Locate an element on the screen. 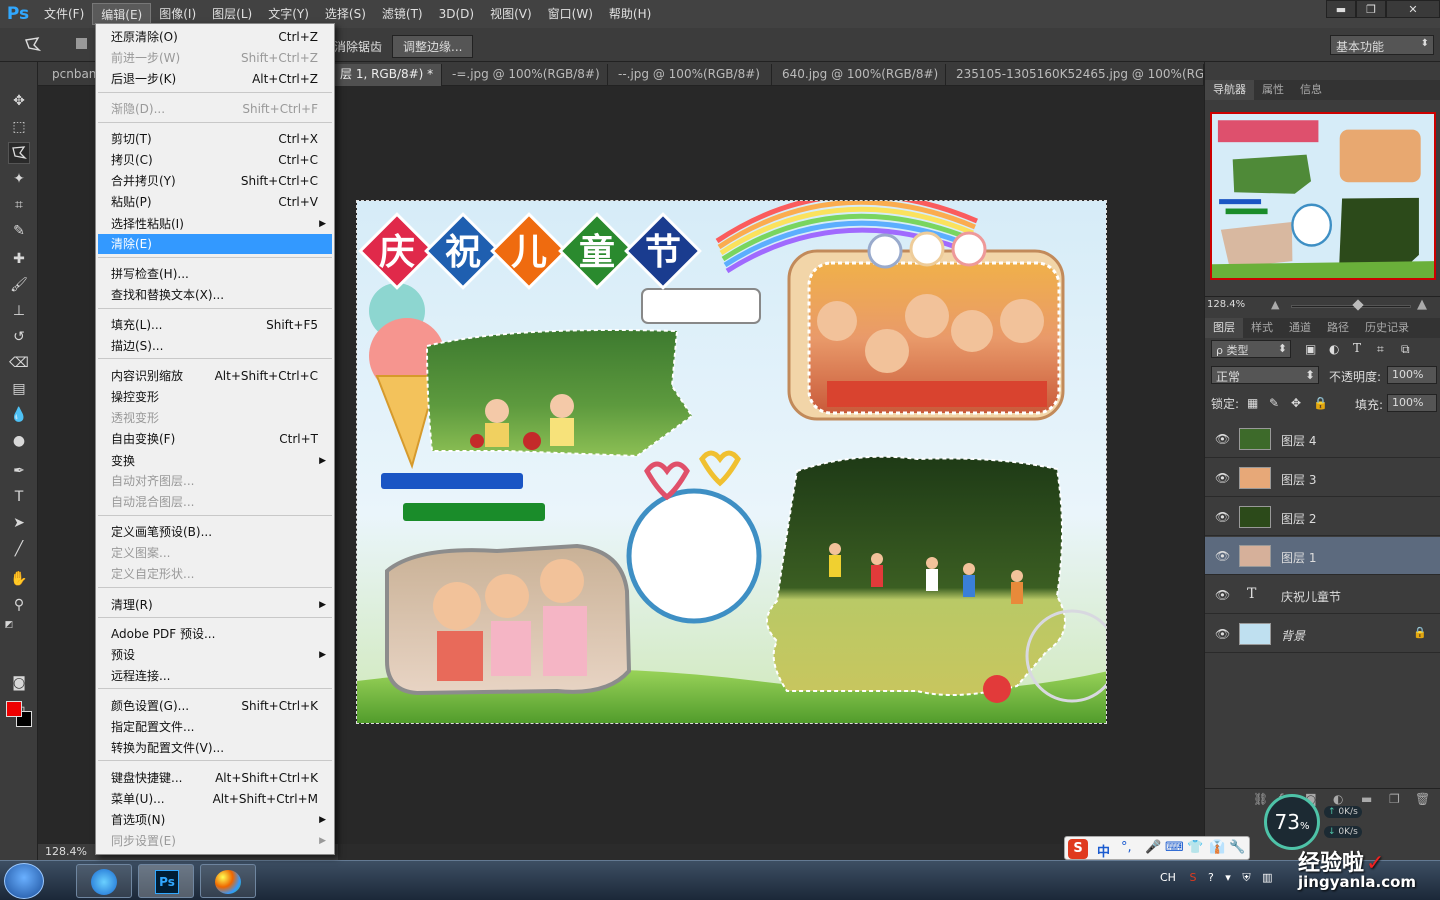  foreground-color-swatch is located at coordinates (14, 709).